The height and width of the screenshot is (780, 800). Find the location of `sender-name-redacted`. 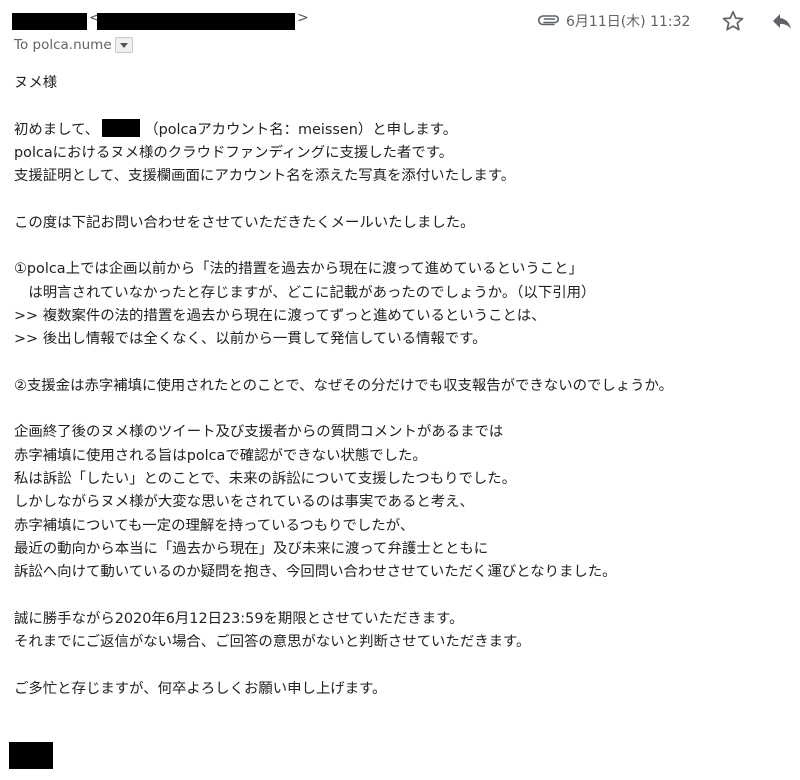

sender-name-redacted is located at coordinates (49, 21).